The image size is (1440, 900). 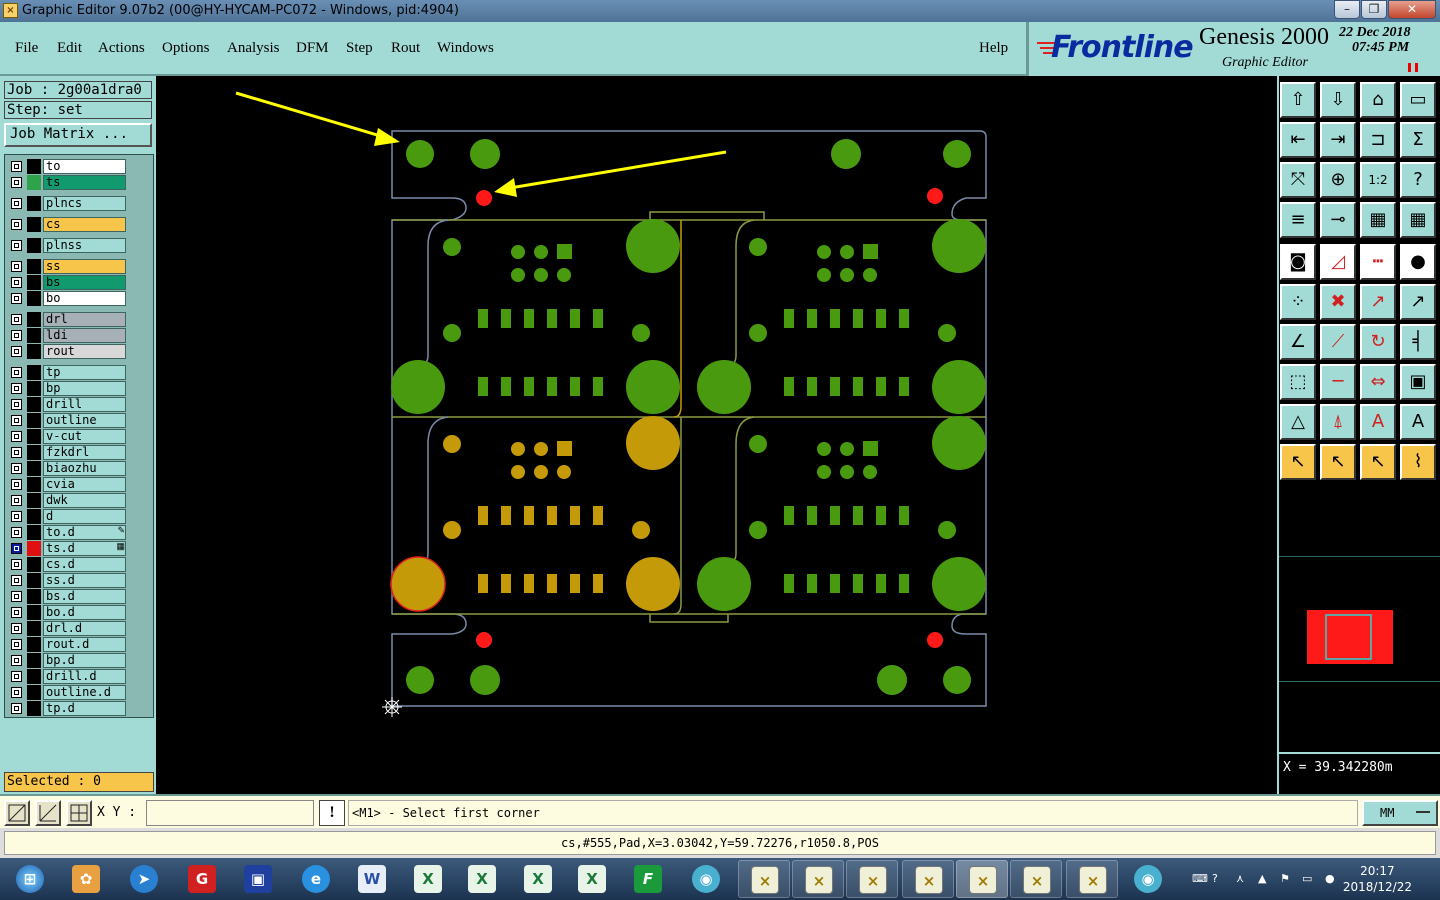 What do you see at coordinates (84, 166) in the screenshot?
I see `layer-name: to` at bounding box center [84, 166].